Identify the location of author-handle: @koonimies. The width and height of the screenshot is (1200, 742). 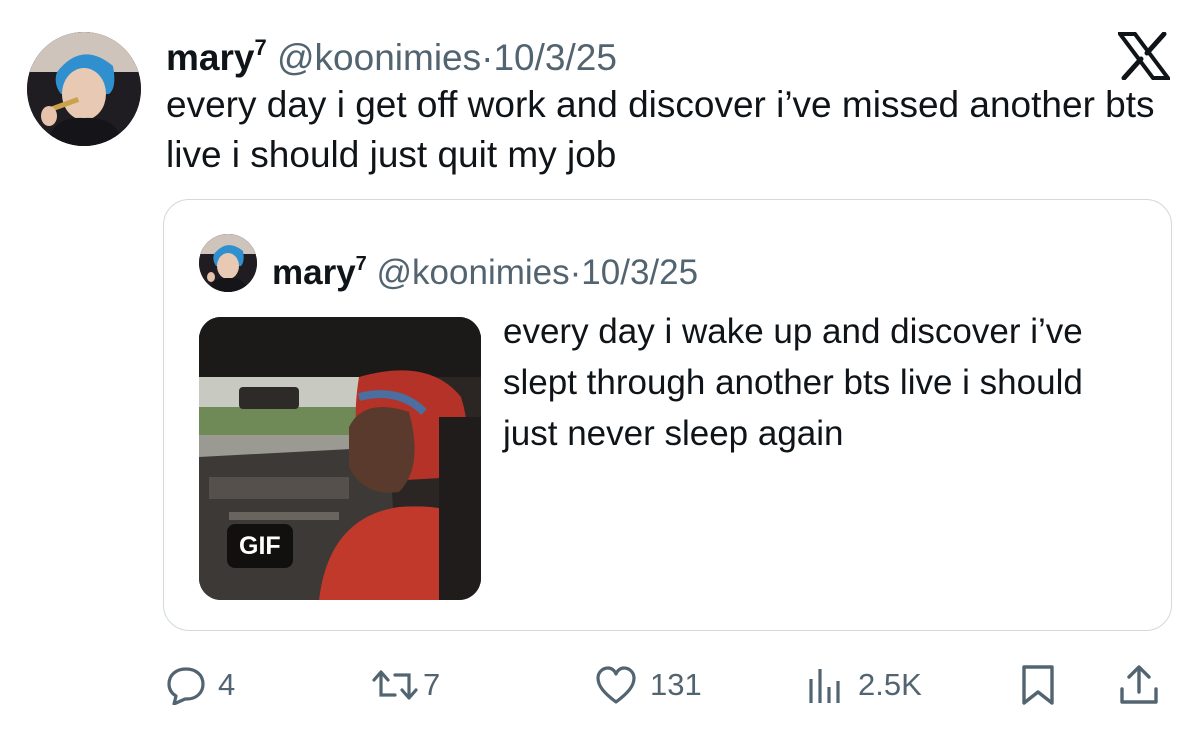
(379, 57).